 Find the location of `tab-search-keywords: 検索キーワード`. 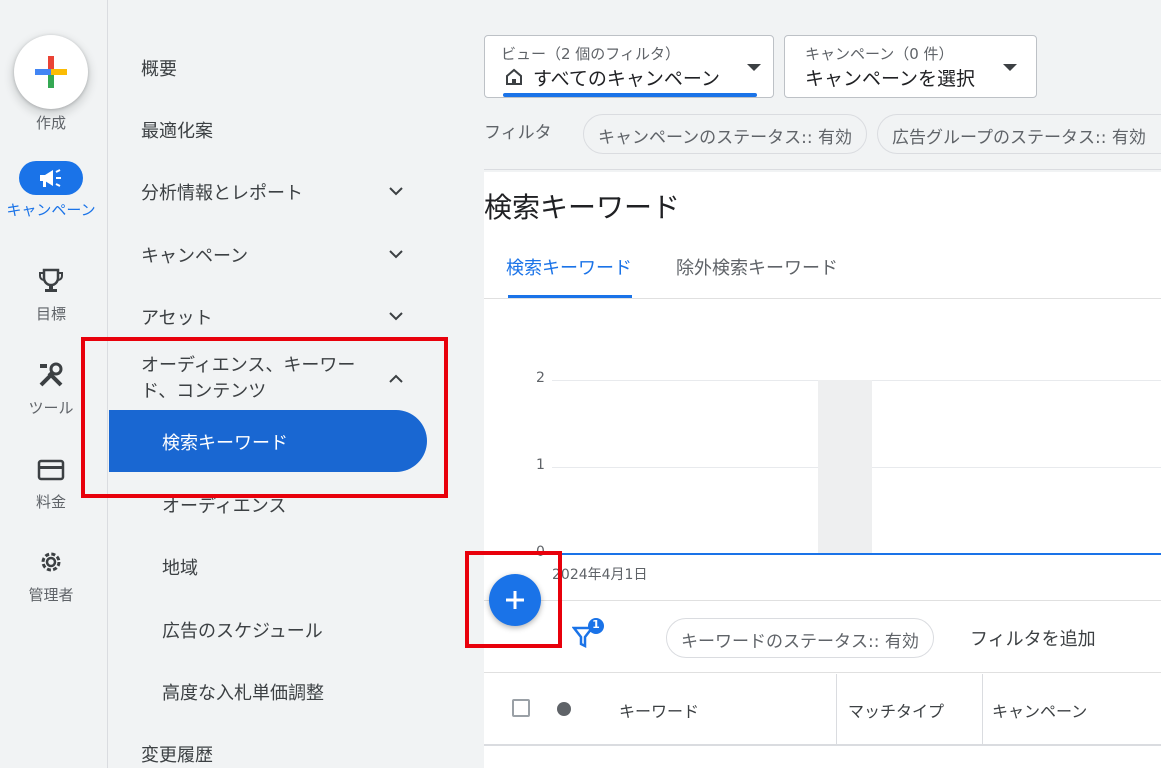

tab-search-keywords: 検索キーワード is located at coordinates (569, 267).